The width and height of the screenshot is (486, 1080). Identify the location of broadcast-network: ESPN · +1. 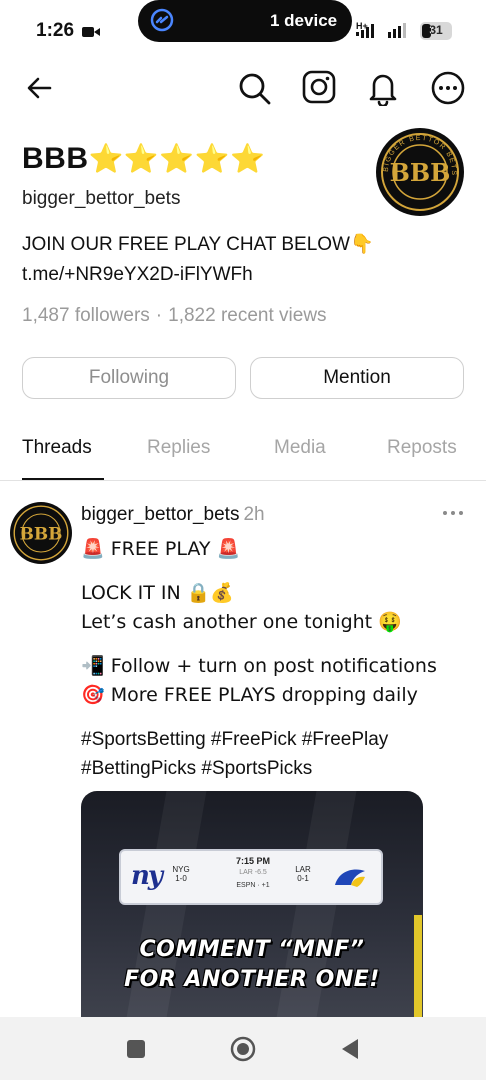
(253, 885).